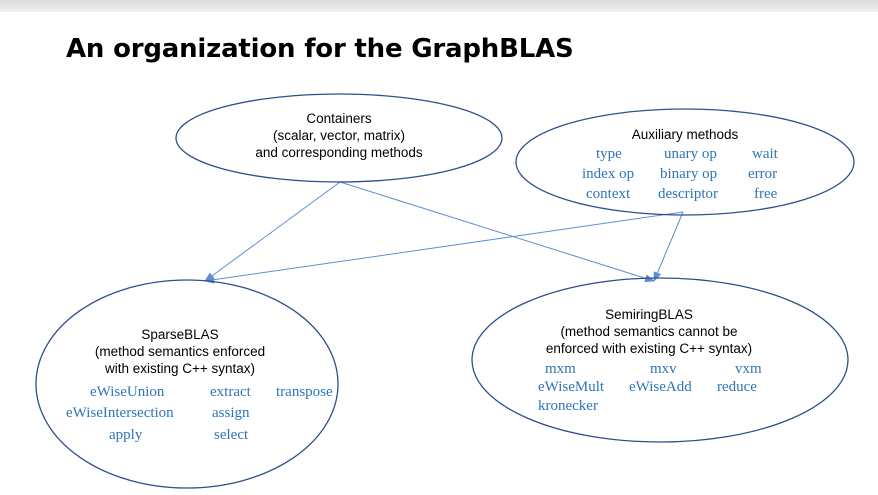 This screenshot has height=495, width=878. Describe the element at coordinates (609, 154) in the screenshot. I see `method-type: type` at that location.